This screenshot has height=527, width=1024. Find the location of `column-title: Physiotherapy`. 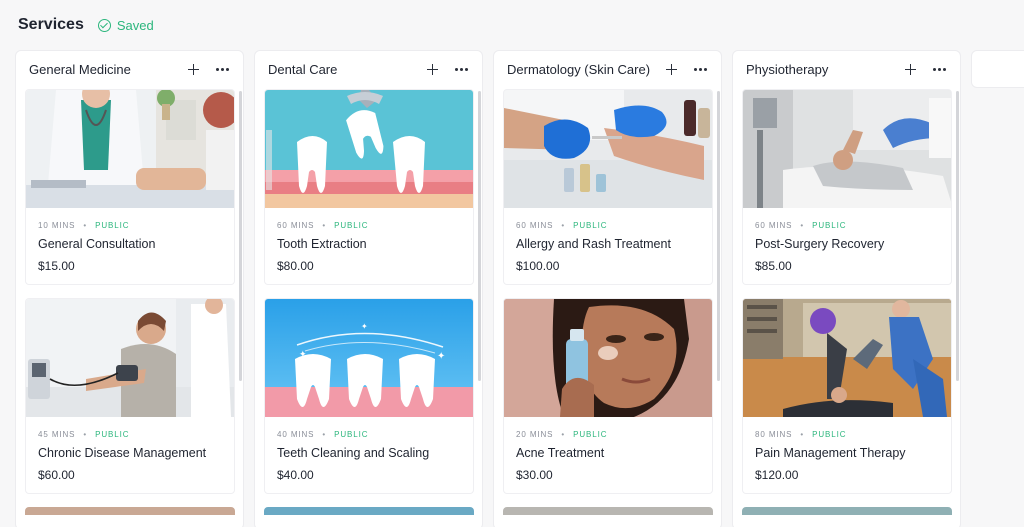

column-title: Physiotherapy is located at coordinates (787, 69).